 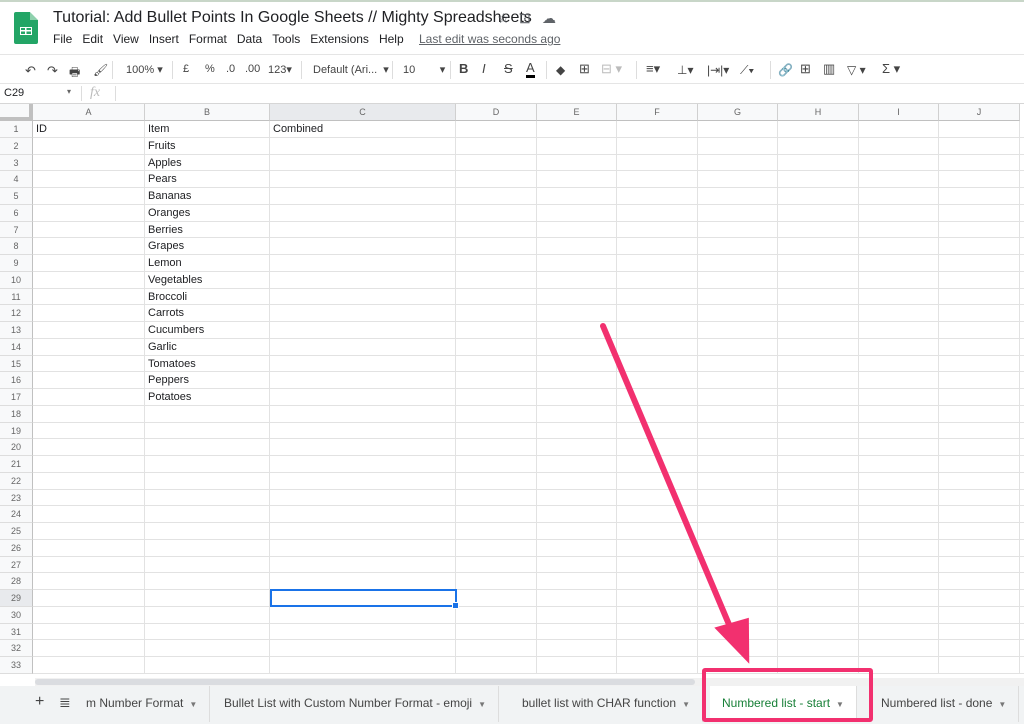 What do you see at coordinates (787, 695) in the screenshot?
I see `annotation-highlight-box` at bounding box center [787, 695].